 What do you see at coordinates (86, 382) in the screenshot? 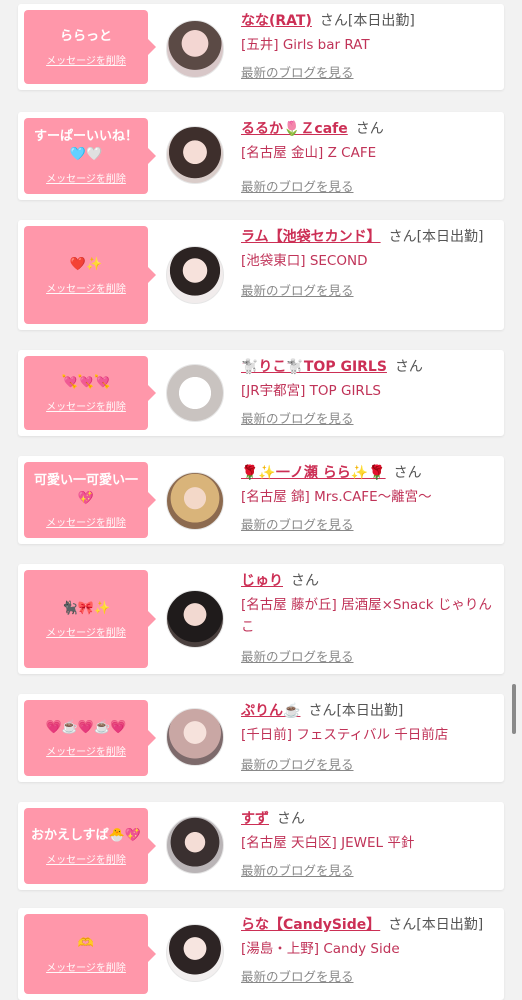
I see `message-text: 💘💘💘` at bounding box center [86, 382].